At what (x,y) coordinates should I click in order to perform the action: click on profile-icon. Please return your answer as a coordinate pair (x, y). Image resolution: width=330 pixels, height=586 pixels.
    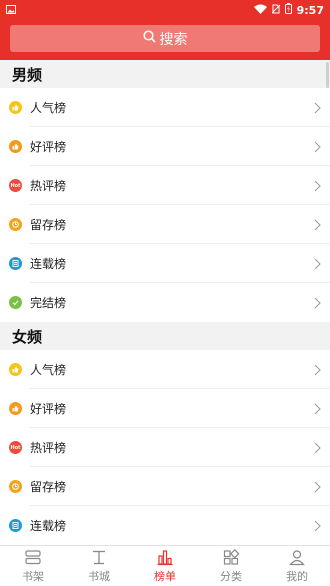
    Looking at the image, I should click on (297, 557).